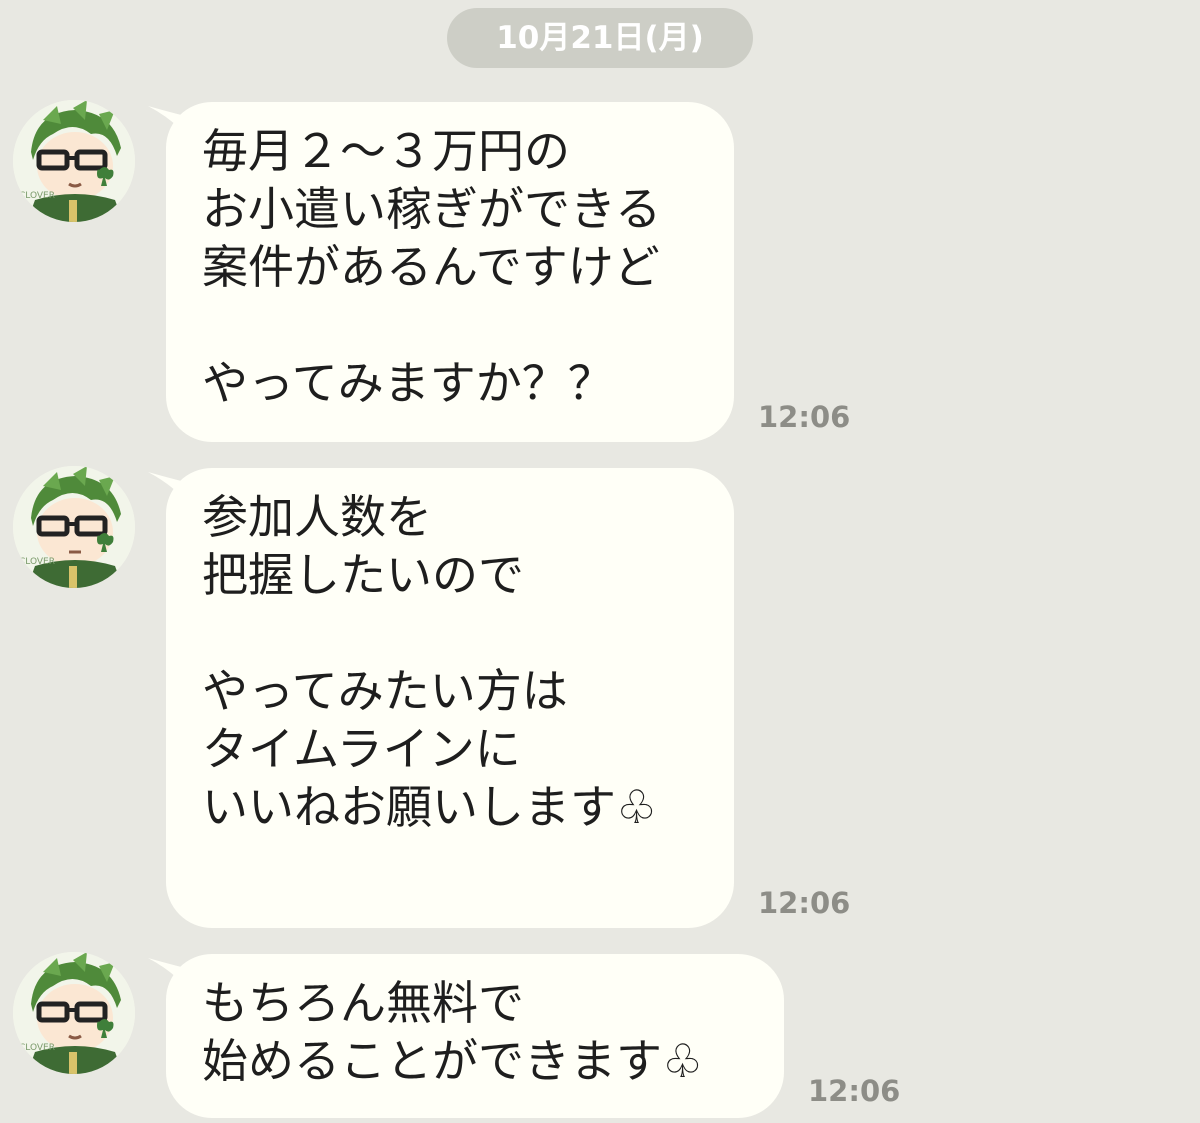 This screenshot has height=1123, width=1200. What do you see at coordinates (386, 151) in the screenshot?
I see `message-text-line: 毎月２〜３万円の` at bounding box center [386, 151].